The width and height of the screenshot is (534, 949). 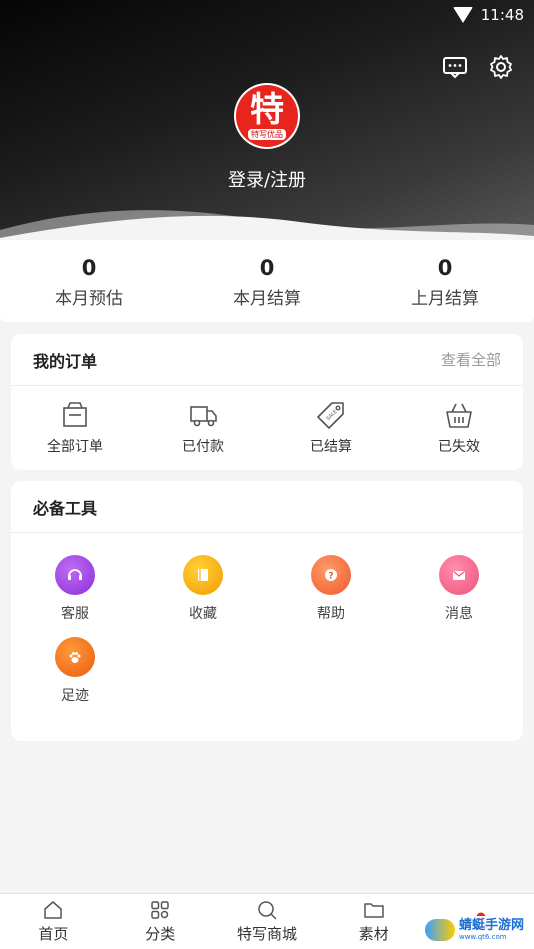 What do you see at coordinates (373, 921) in the screenshot?
I see `tab-materials: 素材` at bounding box center [373, 921].